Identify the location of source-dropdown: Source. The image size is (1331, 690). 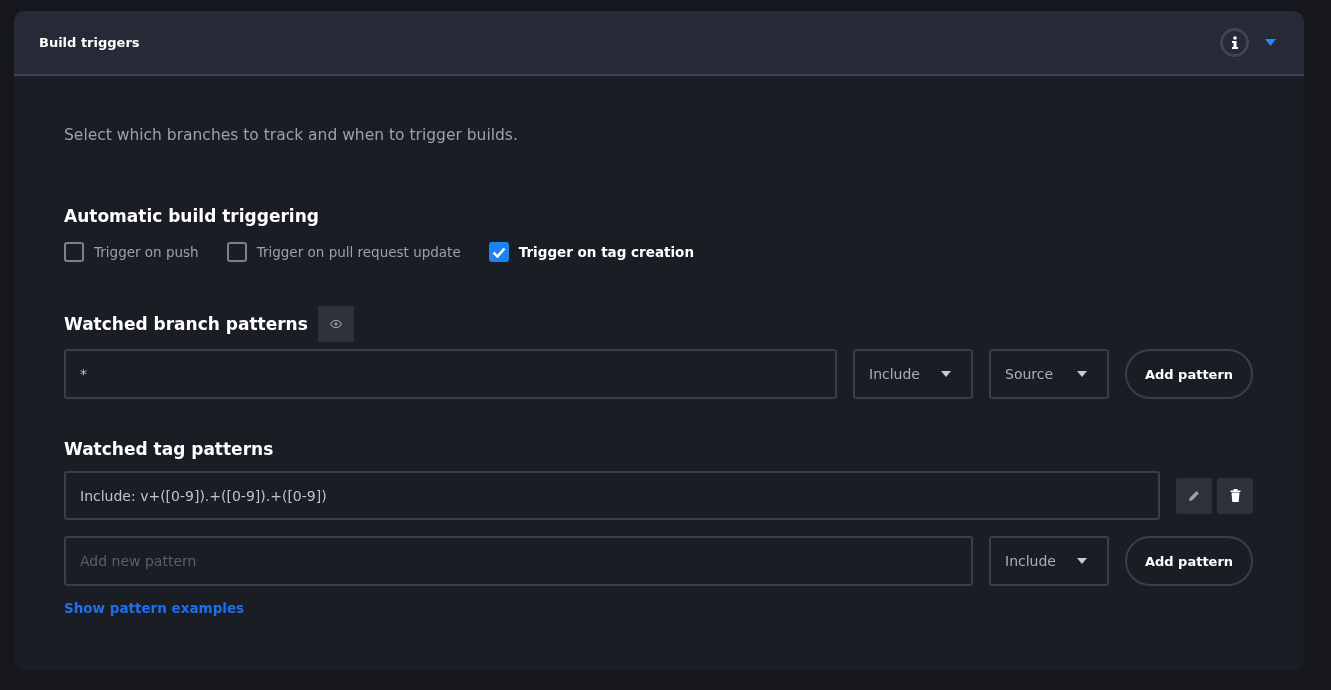
(1049, 374).